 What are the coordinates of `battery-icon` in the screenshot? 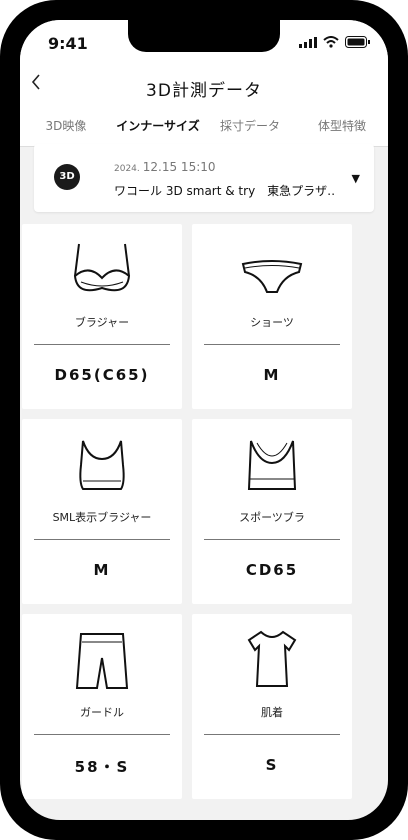 It's located at (357, 42).